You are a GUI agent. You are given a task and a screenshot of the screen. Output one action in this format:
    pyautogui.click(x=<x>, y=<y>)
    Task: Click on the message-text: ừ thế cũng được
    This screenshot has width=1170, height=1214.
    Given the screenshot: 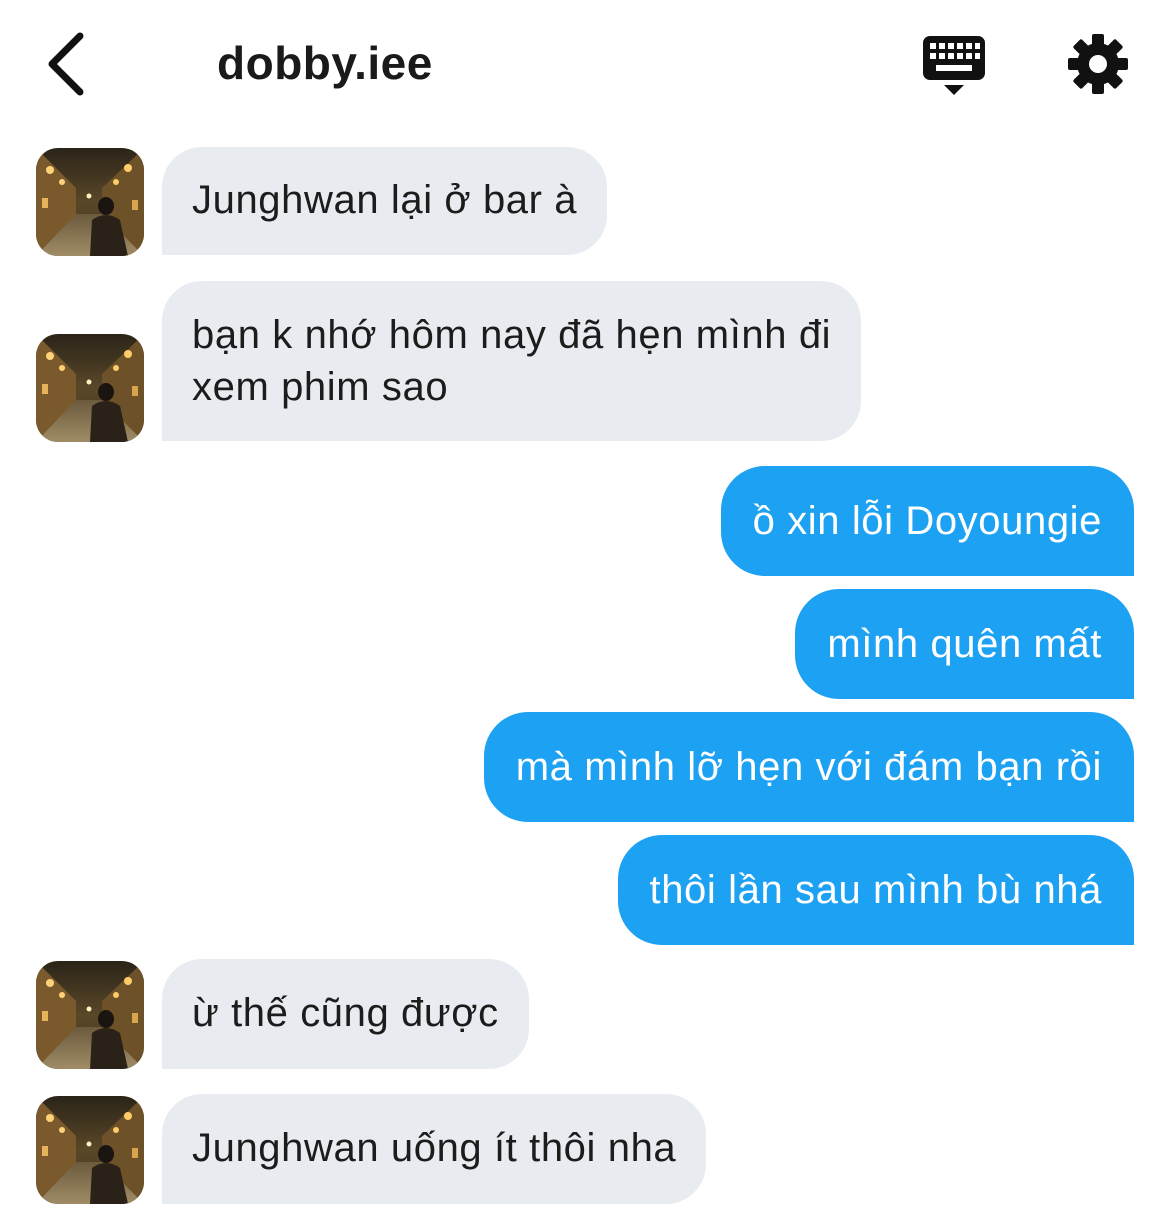 What is the action you would take?
    pyautogui.click(x=345, y=1013)
    